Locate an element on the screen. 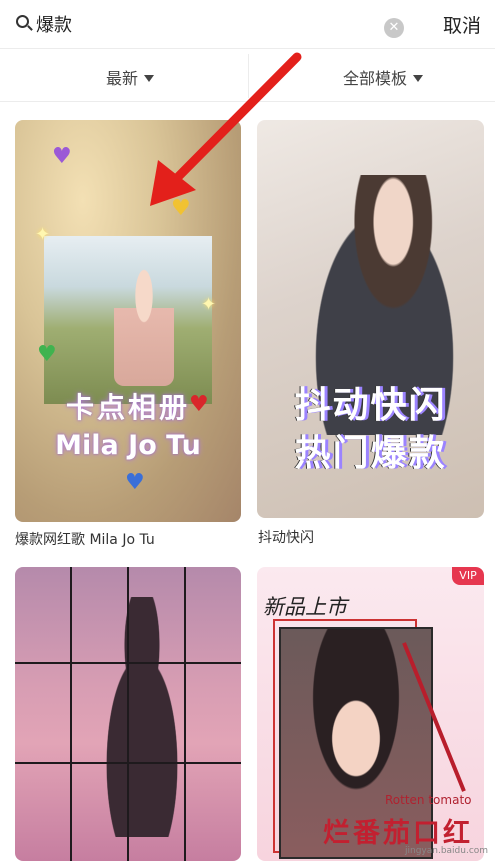  sort-dropdown: 最新 is located at coordinates (130, 77).